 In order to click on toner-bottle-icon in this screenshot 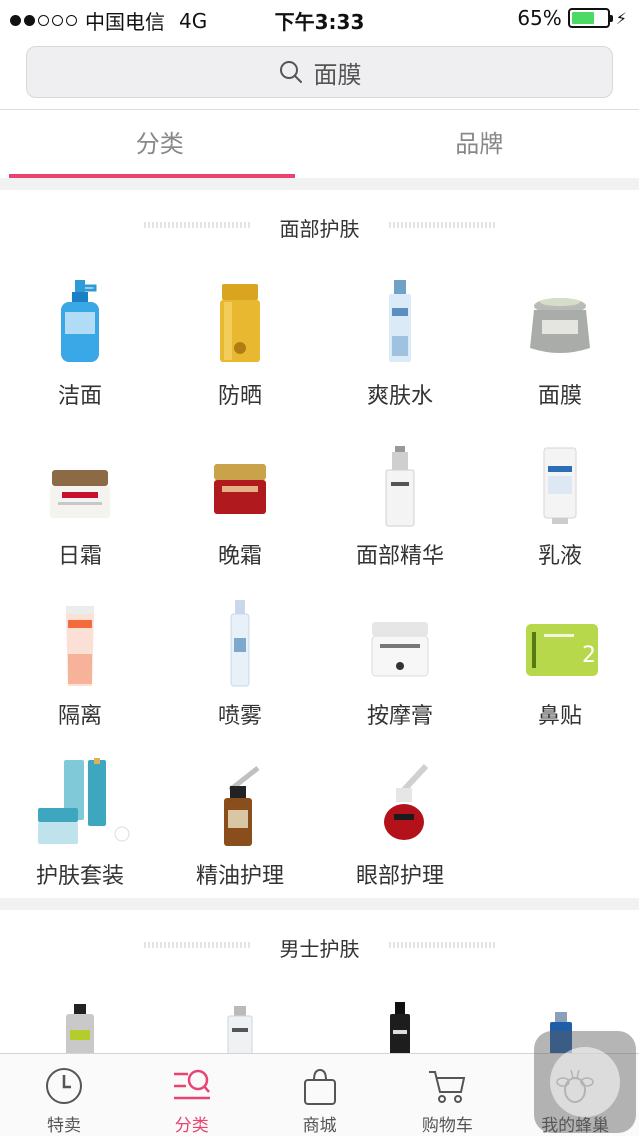, I will do `click(400, 321)`.